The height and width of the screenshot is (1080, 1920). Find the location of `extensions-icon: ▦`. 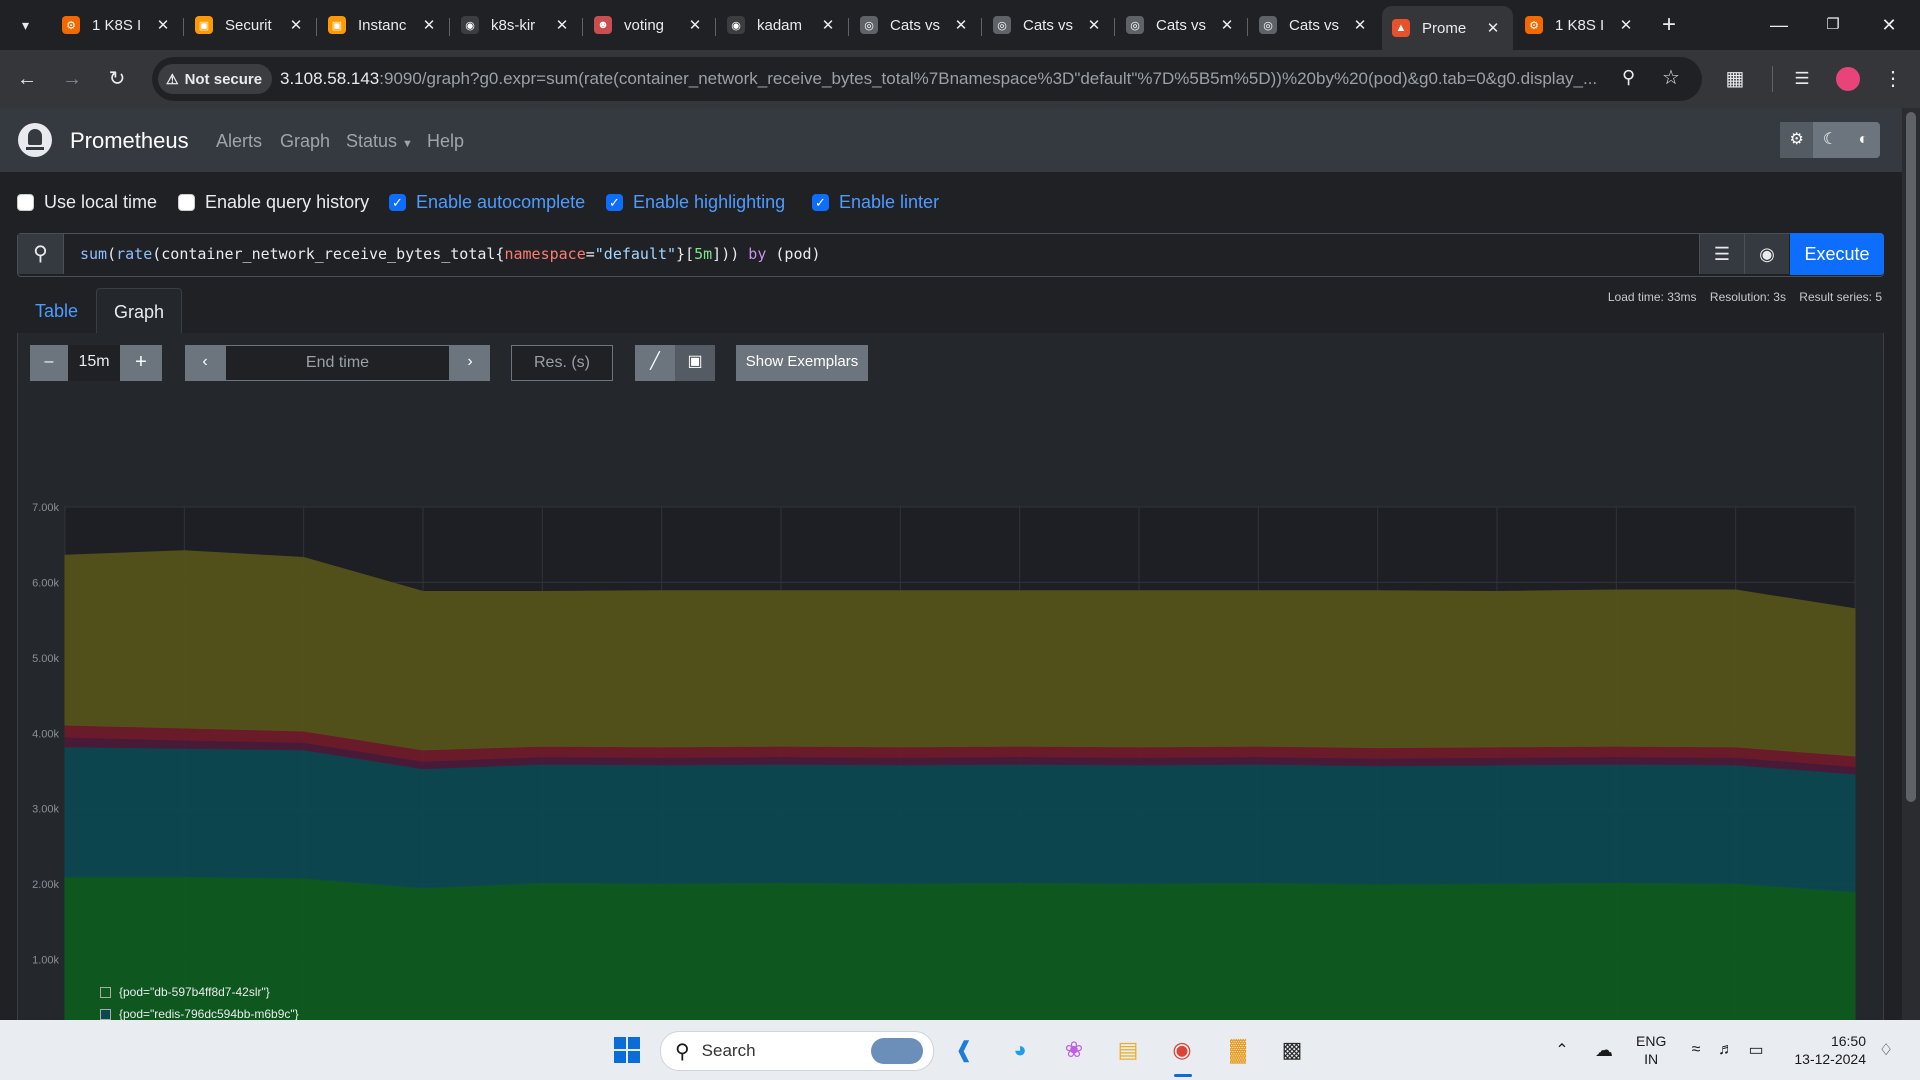

extensions-icon: ▦ is located at coordinates (1735, 79).